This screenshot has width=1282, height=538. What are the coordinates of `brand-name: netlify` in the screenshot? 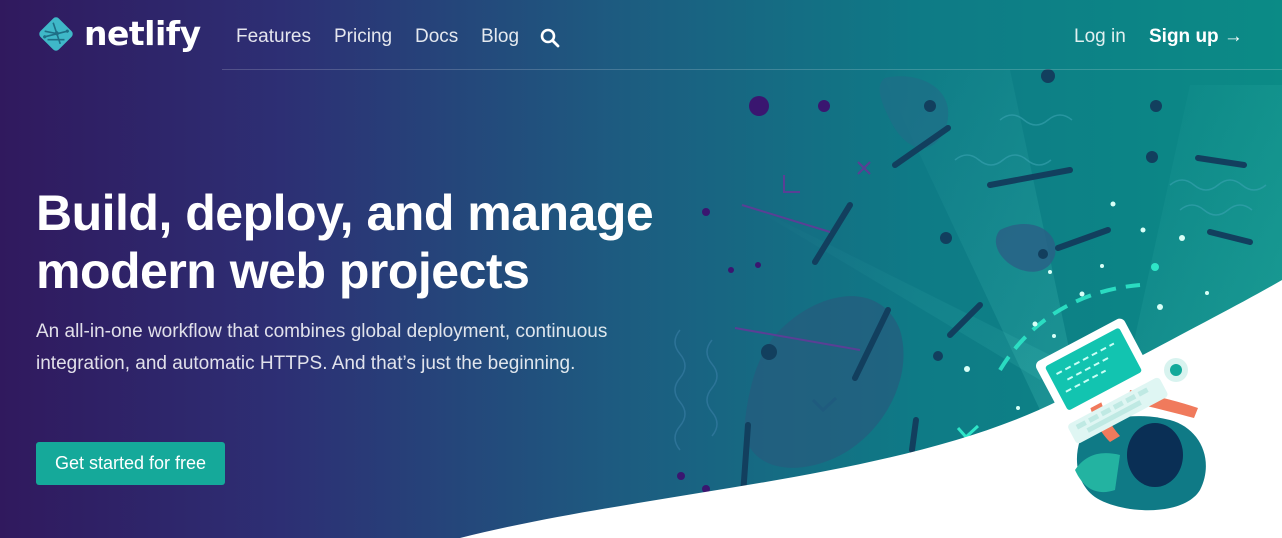 It's located at (142, 33).